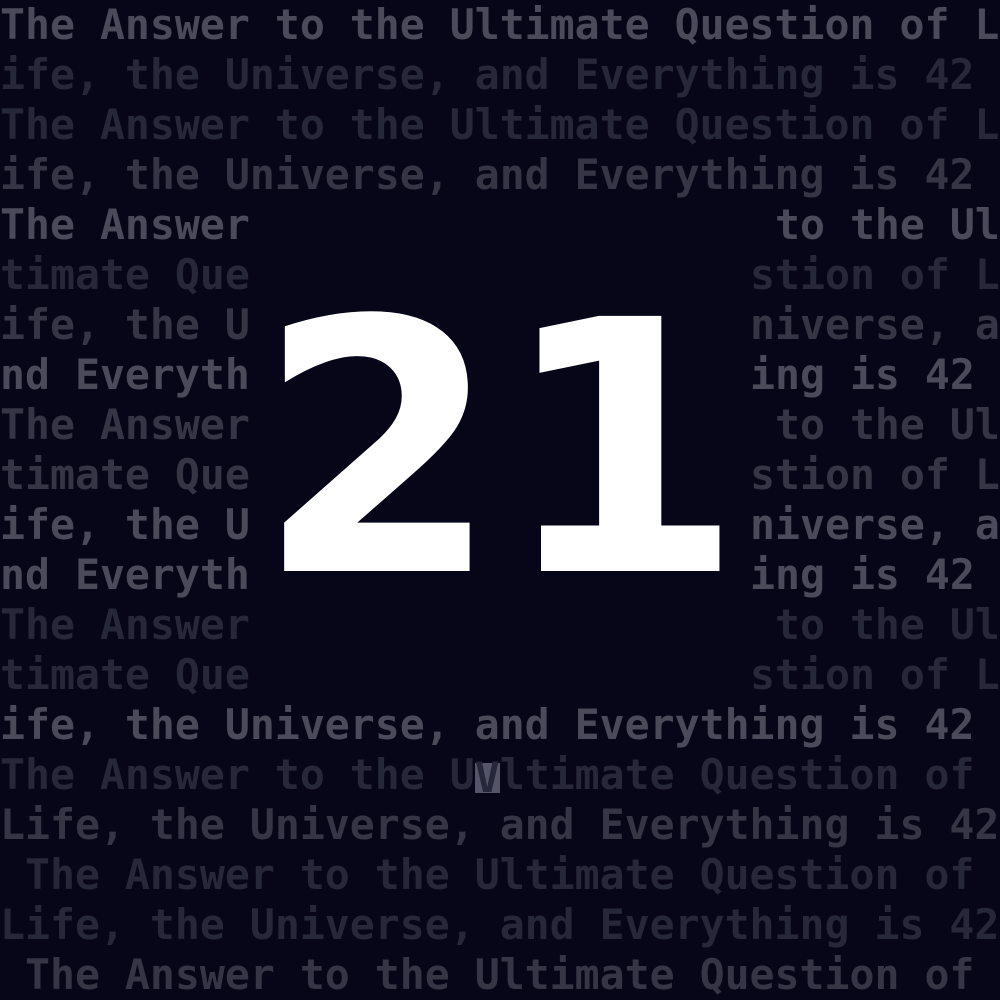 Image resolution: width=1000 pixels, height=1000 pixels. What do you see at coordinates (487, 777) in the screenshot?
I see `typing-cursor: V` at bounding box center [487, 777].